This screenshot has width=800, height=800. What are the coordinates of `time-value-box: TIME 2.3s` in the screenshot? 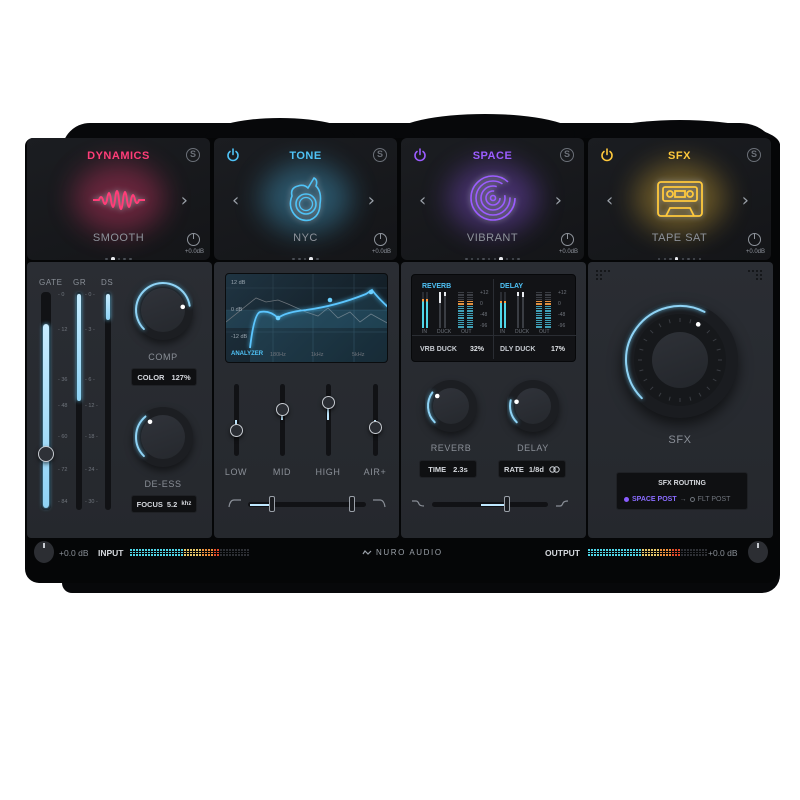 It's located at (448, 469).